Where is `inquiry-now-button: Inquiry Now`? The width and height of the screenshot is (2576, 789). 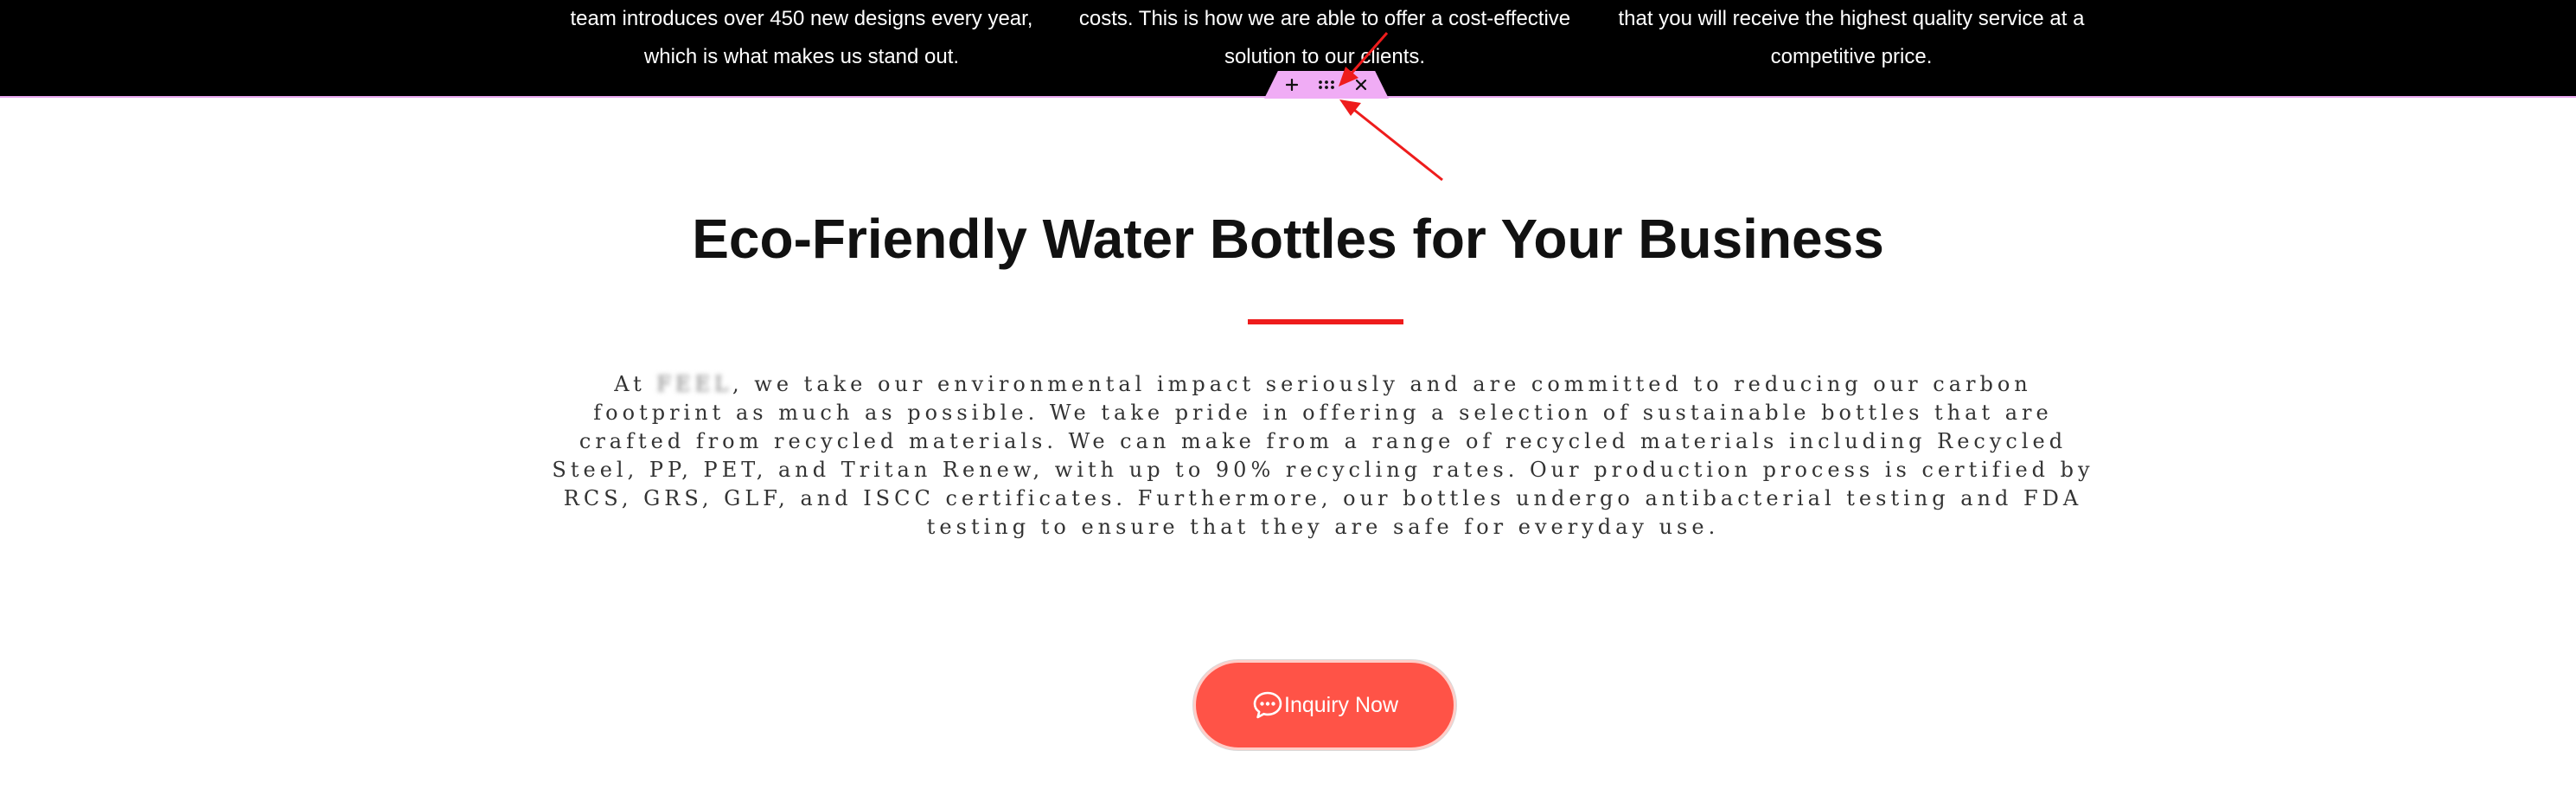
inquiry-now-button: Inquiry Now is located at coordinates (1325, 705).